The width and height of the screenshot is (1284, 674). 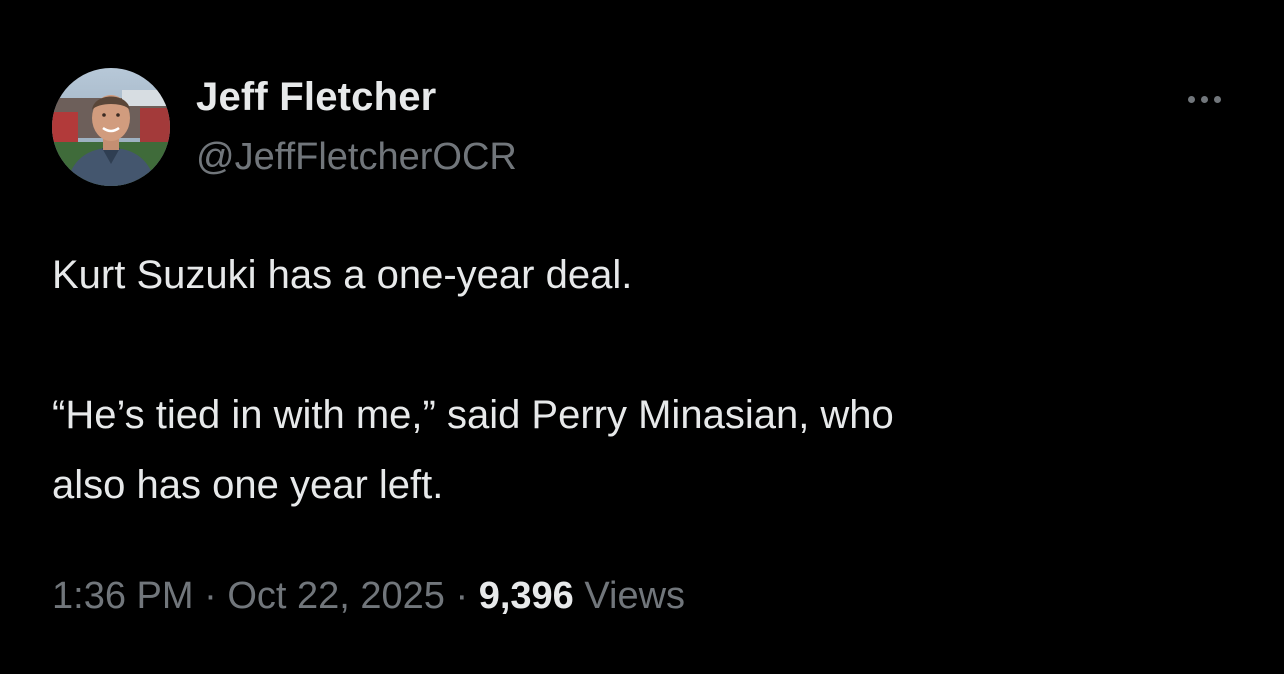 I want to click on tweet-metadata: 1:36 PM · Oct 22, 2025 · 9,396 Views, so click(x=368, y=596).